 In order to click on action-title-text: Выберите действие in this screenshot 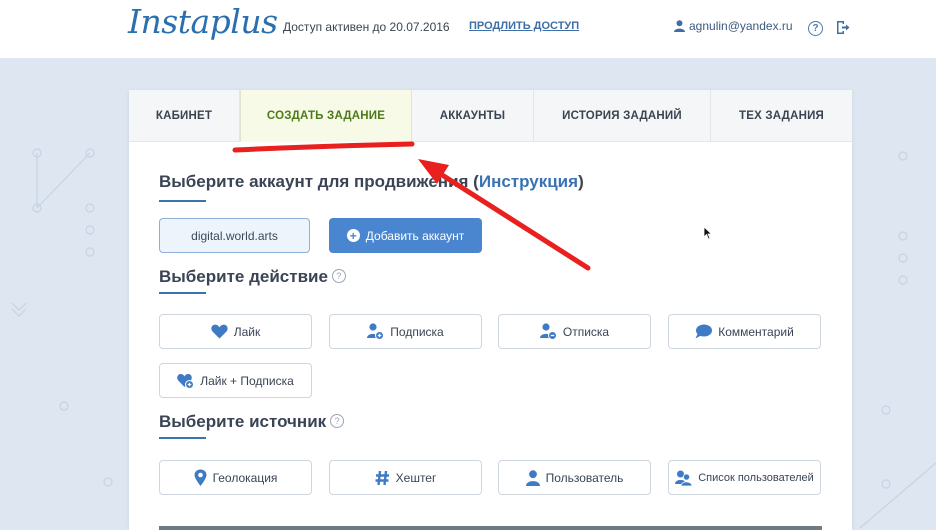, I will do `click(243, 276)`.